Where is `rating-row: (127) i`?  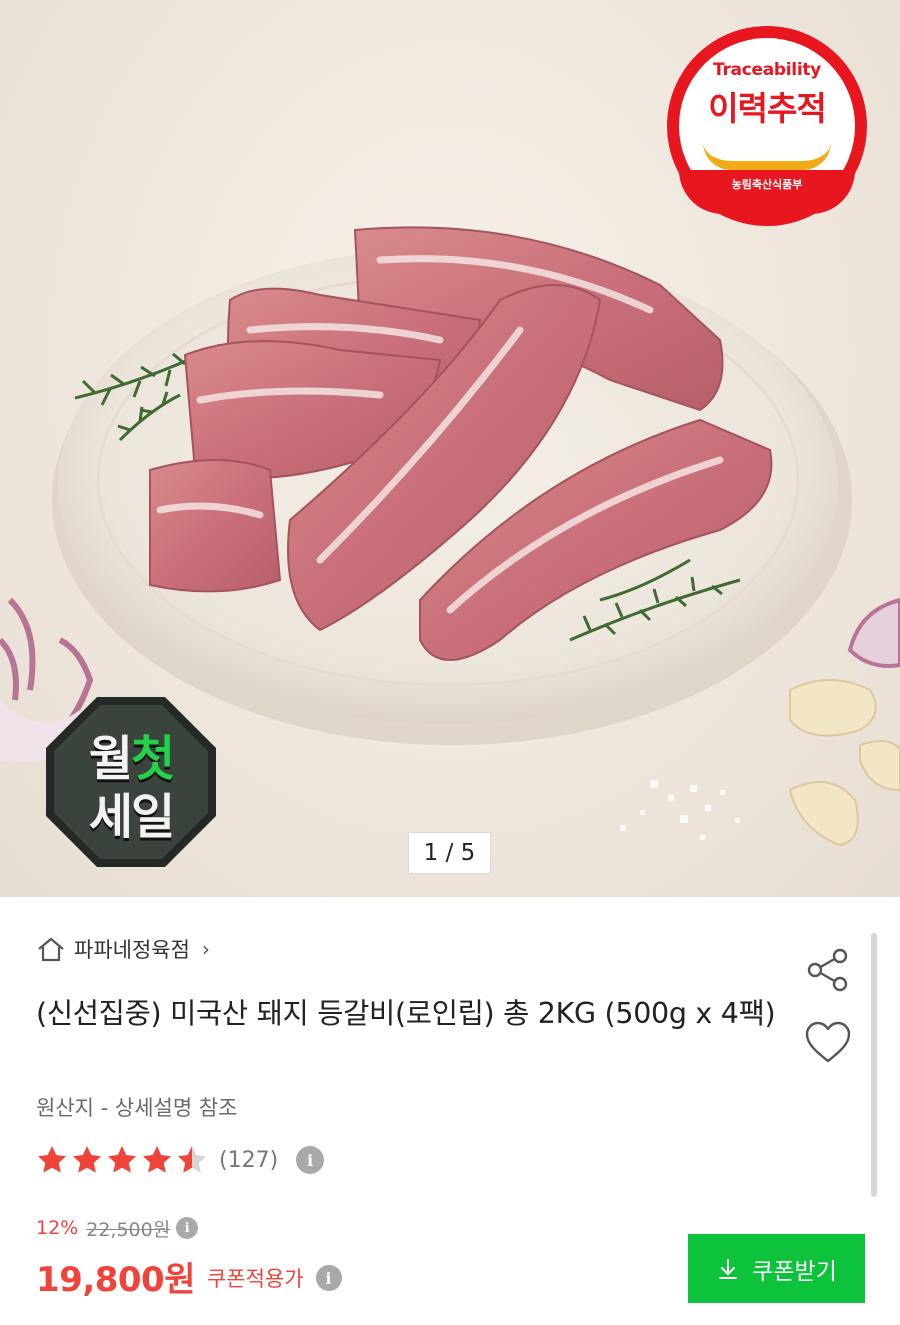 rating-row: (127) i is located at coordinates (180, 1160).